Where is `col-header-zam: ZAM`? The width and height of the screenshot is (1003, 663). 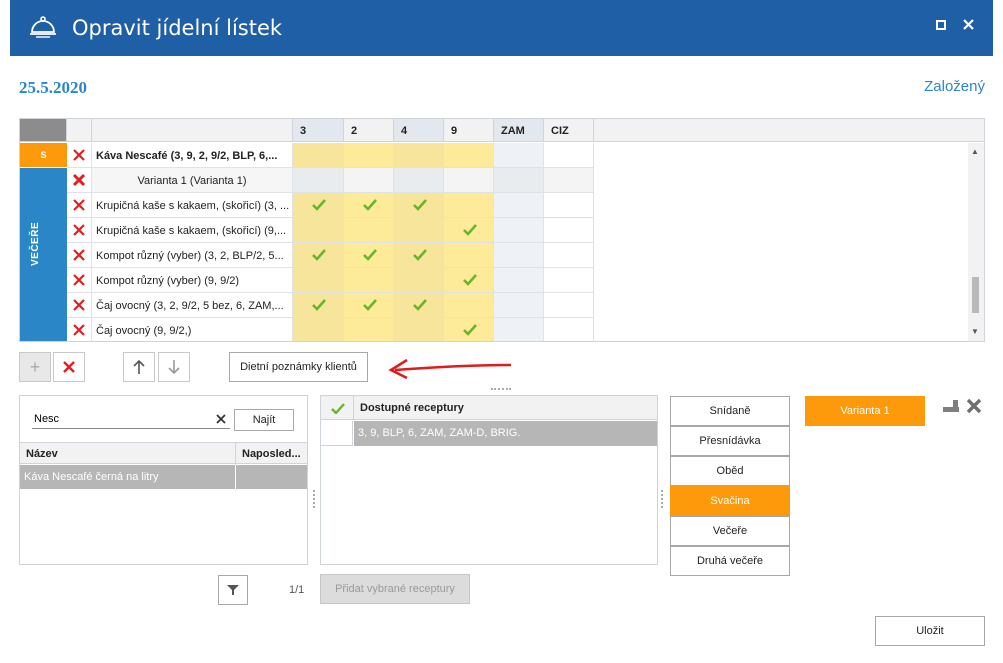
col-header-zam: ZAM is located at coordinates (519, 130).